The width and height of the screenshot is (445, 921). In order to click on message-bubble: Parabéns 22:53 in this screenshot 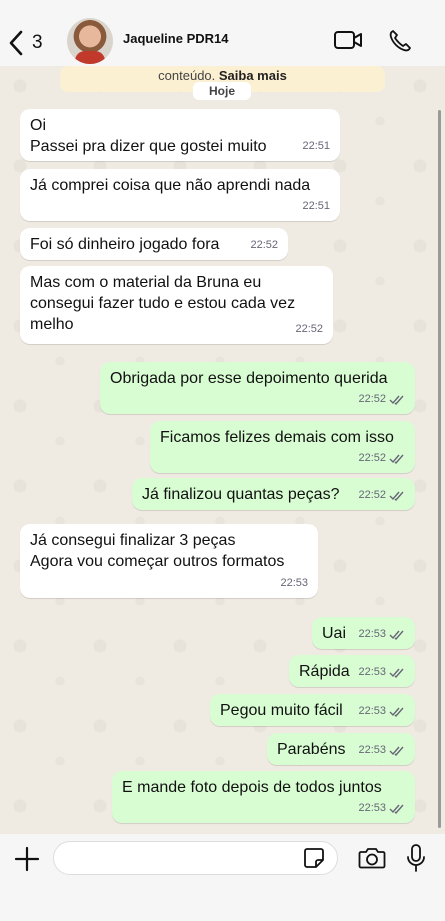, I will do `click(341, 749)`.